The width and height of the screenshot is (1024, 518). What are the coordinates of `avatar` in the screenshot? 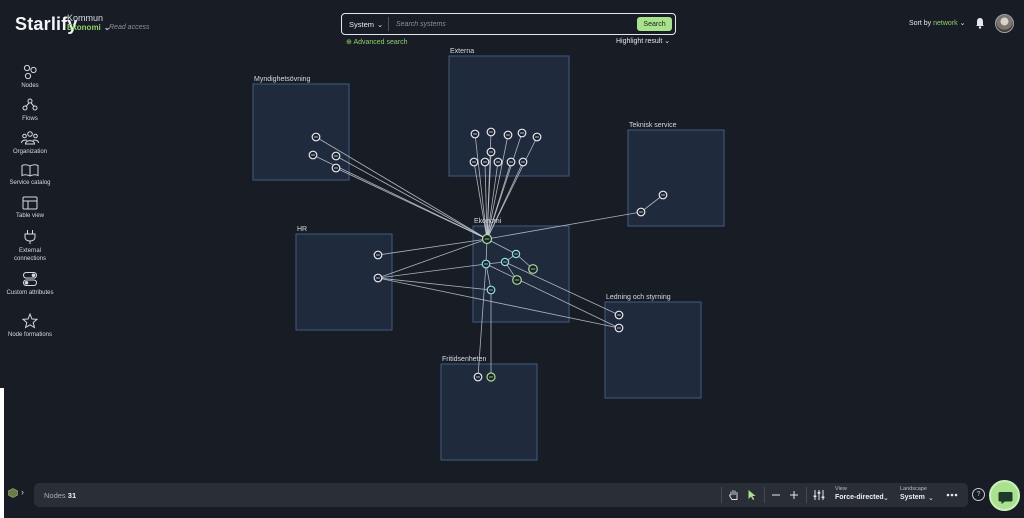 It's located at (1004, 23).